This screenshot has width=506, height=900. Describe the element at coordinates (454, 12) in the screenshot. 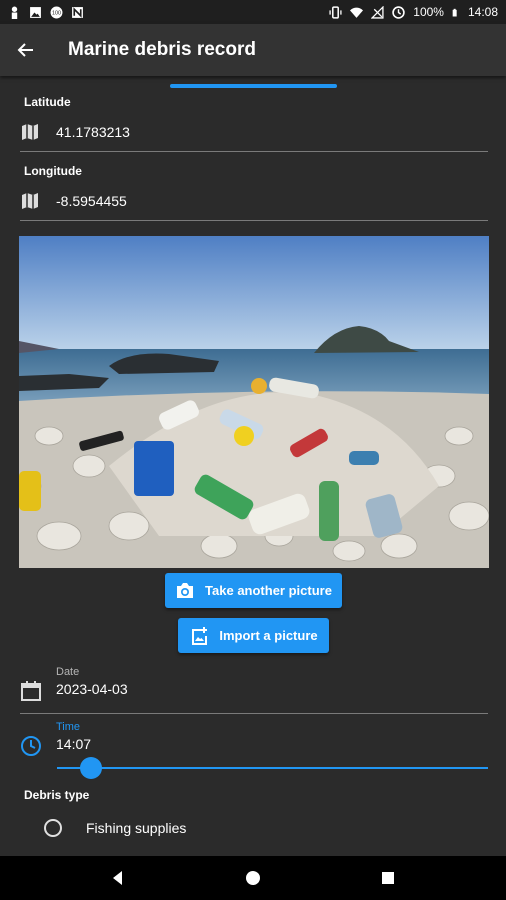

I see `battery-icon` at that location.